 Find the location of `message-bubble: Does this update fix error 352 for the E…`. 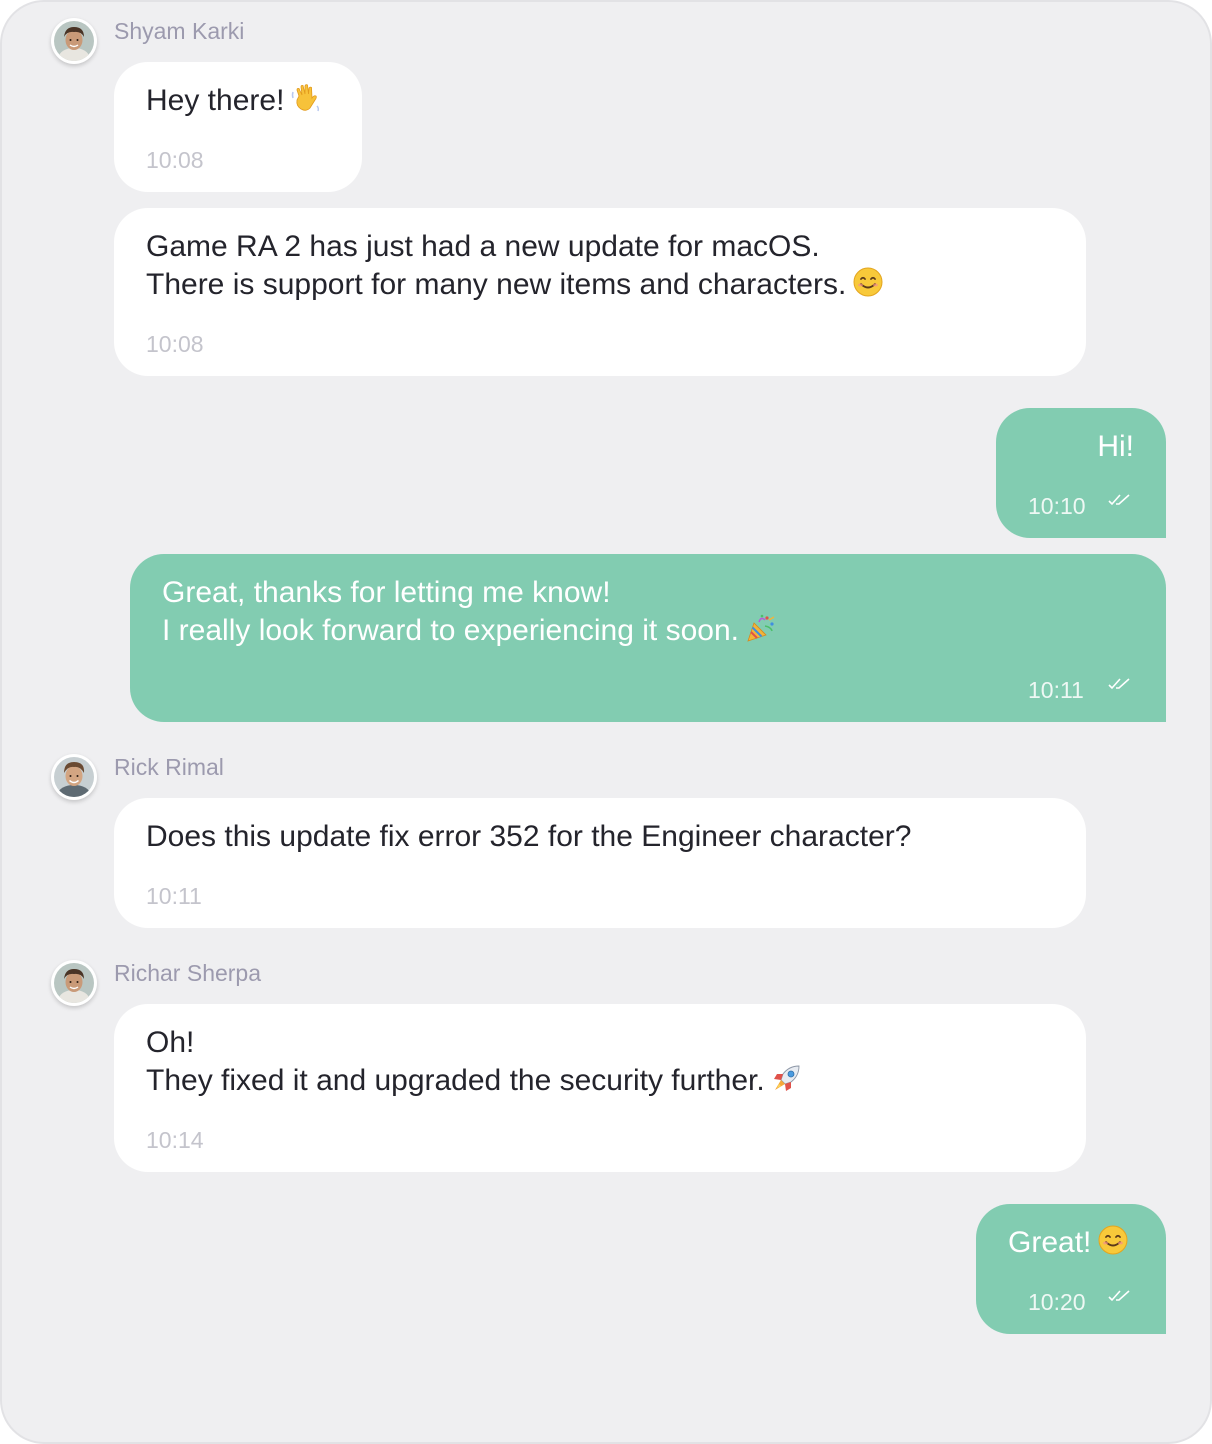

message-bubble: Does this update fix error 352 for the E… is located at coordinates (600, 863).